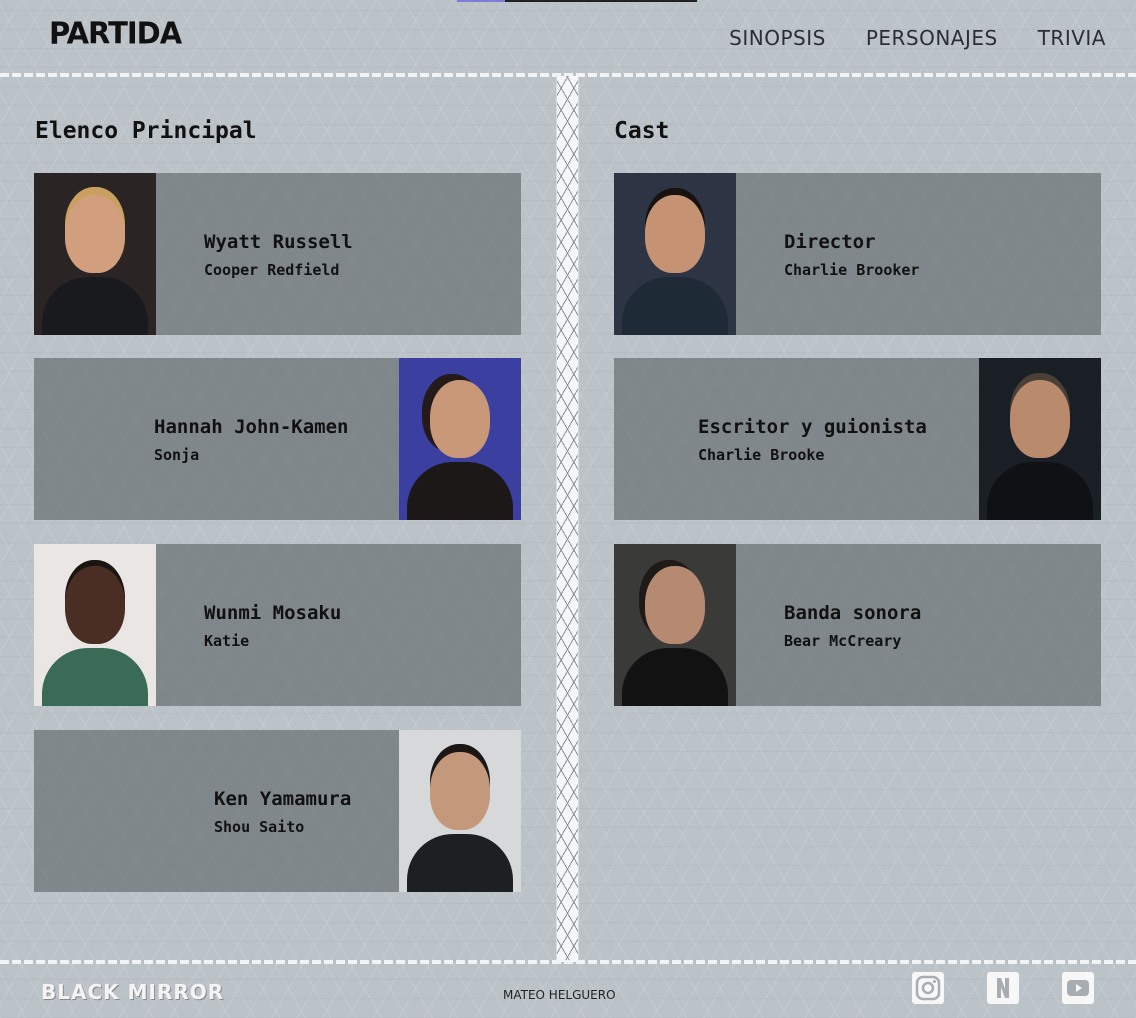  Describe the element at coordinates (177, 455) in the screenshot. I see `cast-role: Sonja` at that location.